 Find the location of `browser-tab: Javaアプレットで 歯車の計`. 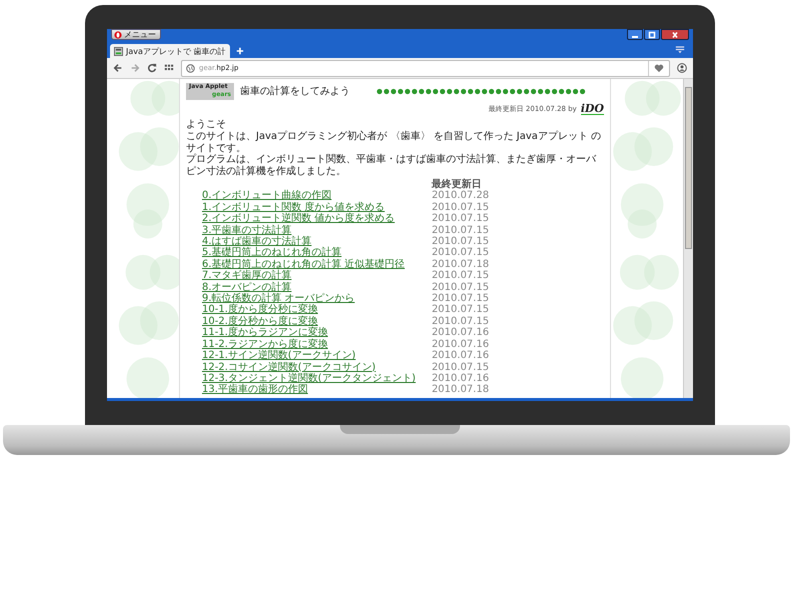

browser-tab: Javaアプレットで 歯車の計 is located at coordinates (170, 51).